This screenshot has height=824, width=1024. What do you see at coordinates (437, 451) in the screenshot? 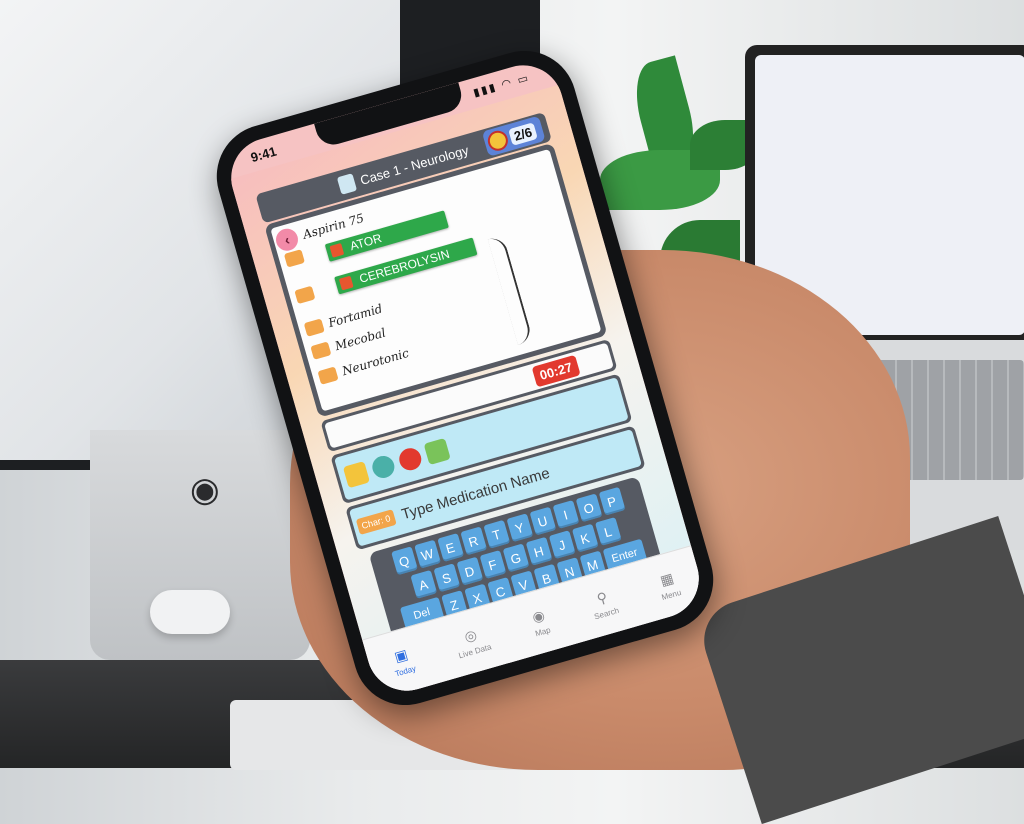
I see `hint-lab-icon` at bounding box center [437, 451].